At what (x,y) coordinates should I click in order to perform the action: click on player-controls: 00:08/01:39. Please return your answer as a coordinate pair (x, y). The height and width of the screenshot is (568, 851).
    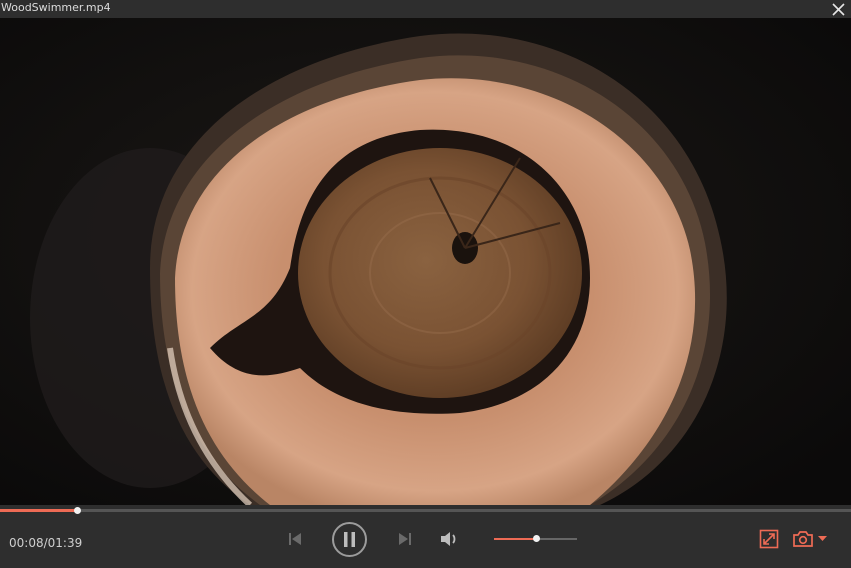
    Looking at the image, I should click on (425, 536).